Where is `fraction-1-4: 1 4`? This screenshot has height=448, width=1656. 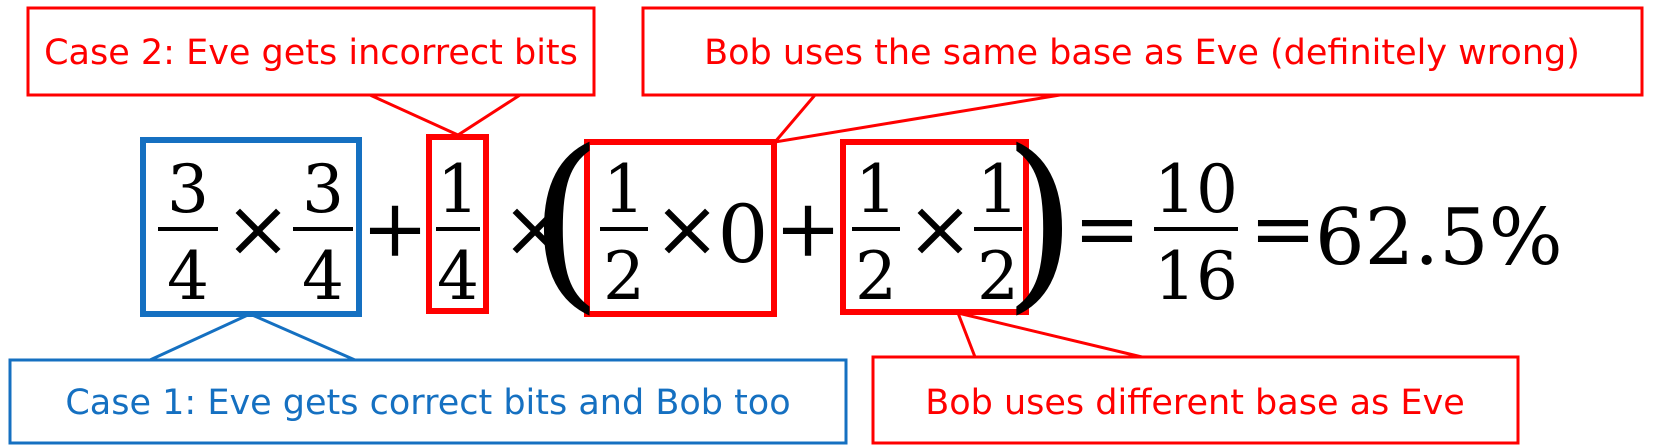
fraction-1-4: 1 4 is located at coordinates (458, 233).